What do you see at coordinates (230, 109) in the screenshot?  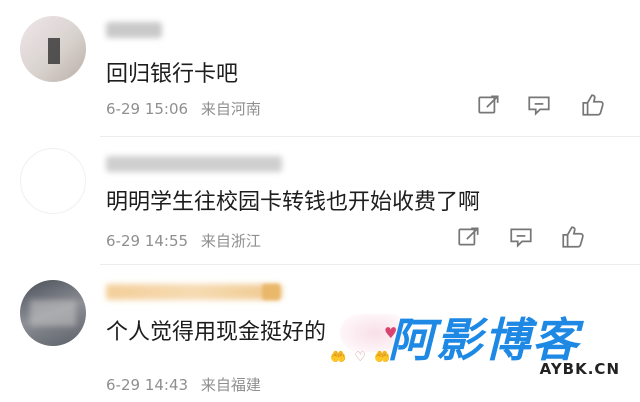 I see `comment-location: 来自河南` at bounding box center [230, 109].